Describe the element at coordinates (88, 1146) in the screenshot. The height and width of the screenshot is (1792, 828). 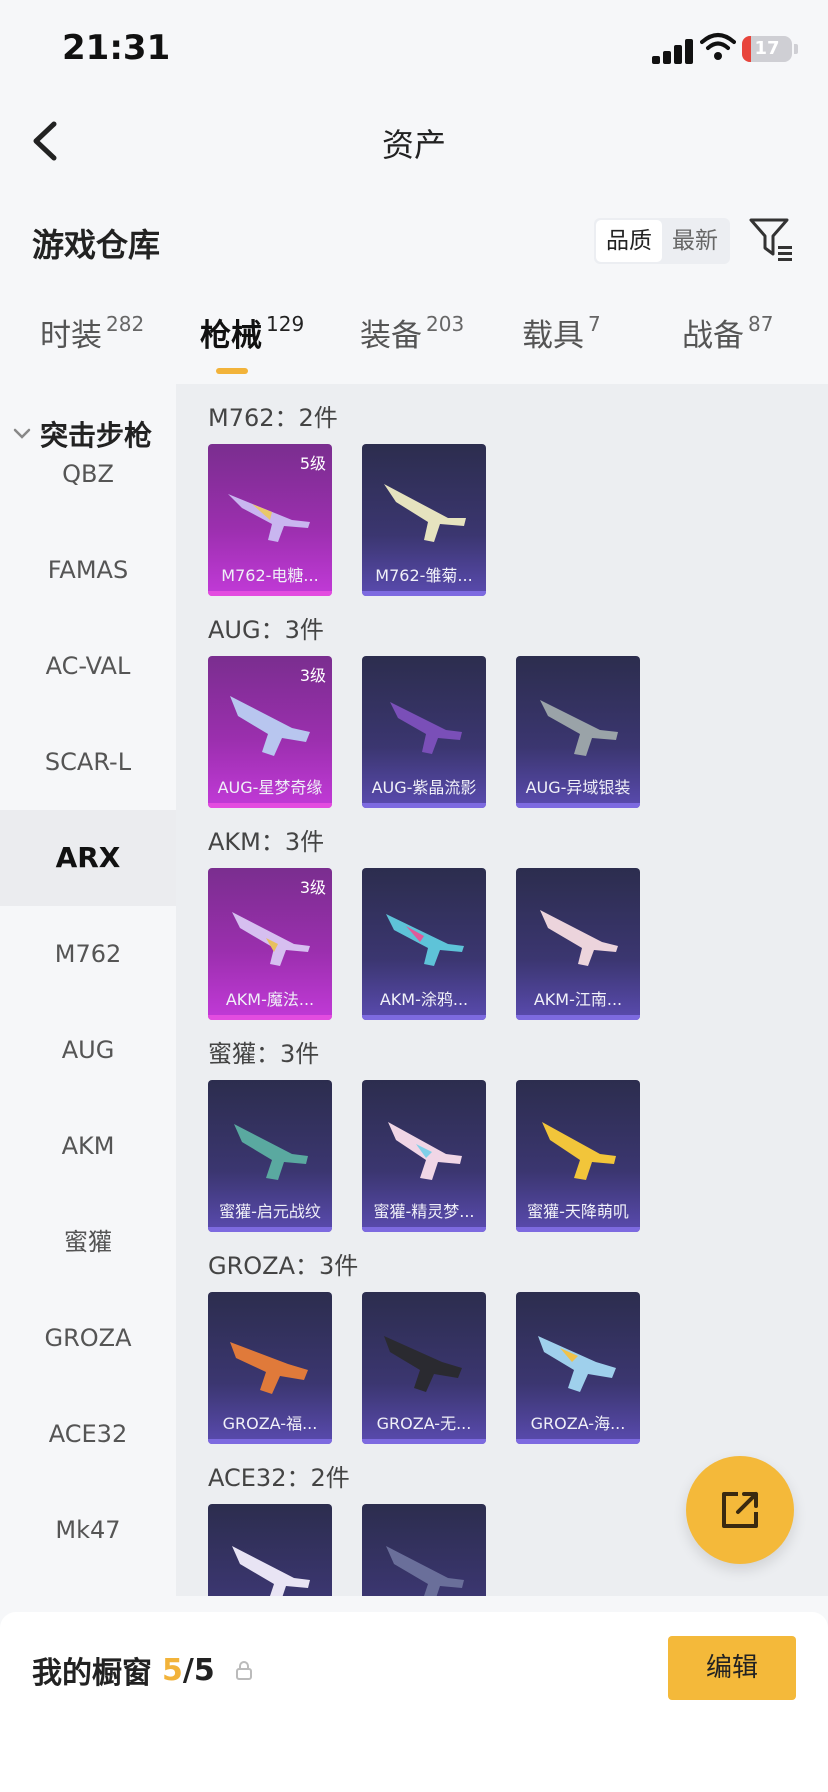
I see `sidebar-item-akm: AKM` at that location.